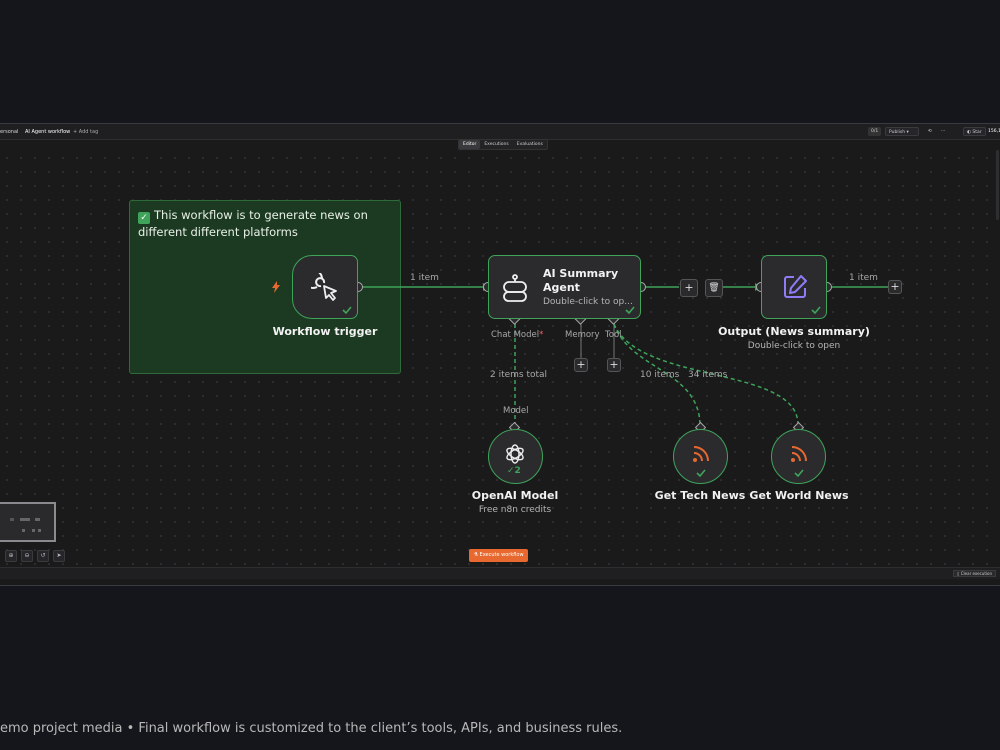  I want to click on openai-icon, so click(515, 454).